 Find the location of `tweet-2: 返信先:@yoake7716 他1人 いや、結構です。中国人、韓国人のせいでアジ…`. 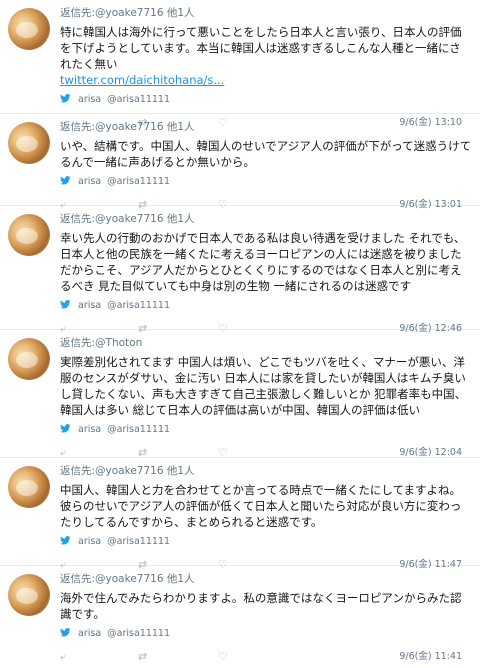

tweet-2: 返信先:@yoake7716 他1人 いや、結構です。中国人、韓国人のせいでアジ… is located at coordinates (240, 162).